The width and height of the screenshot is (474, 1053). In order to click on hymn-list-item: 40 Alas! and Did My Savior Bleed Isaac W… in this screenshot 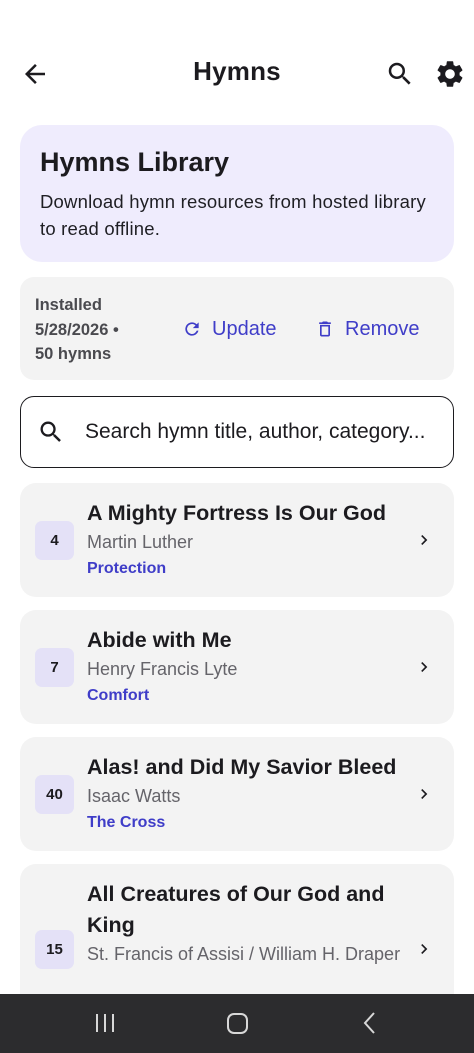, I will do `click(237, 794)`.